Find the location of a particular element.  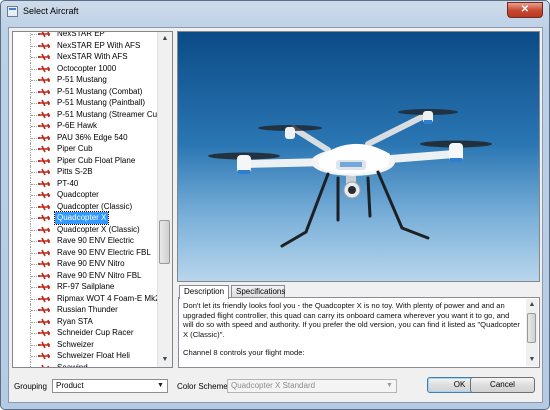

list-item: Pitts S-2B is located at coordinates (86, 172).